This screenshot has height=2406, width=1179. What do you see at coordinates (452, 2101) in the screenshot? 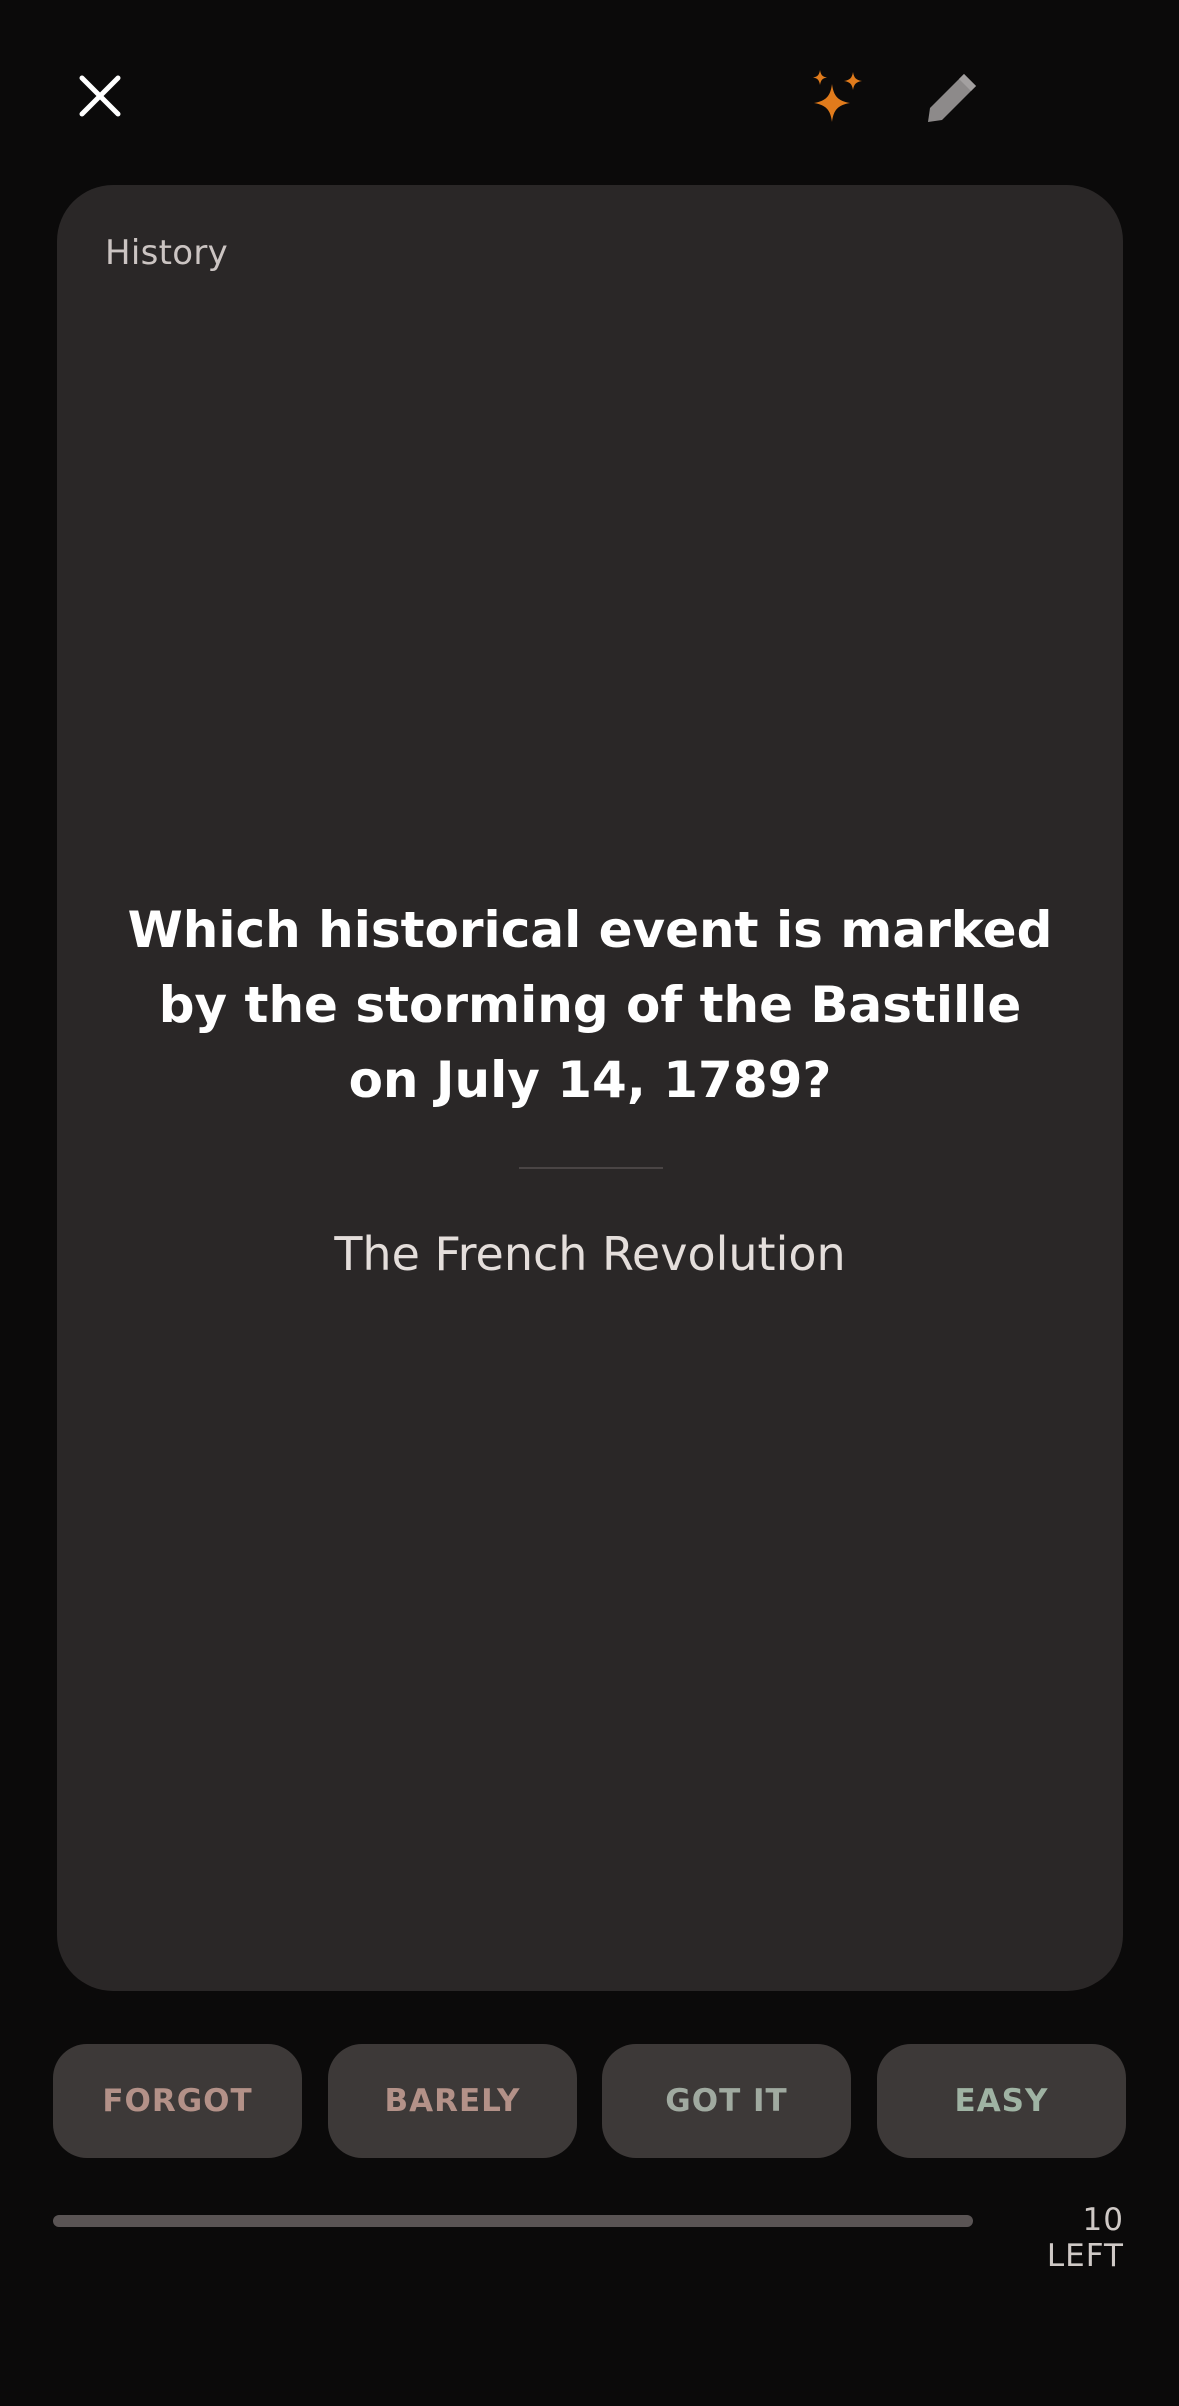
I see `barely-button: BARELY` at bounding box center [452, 2101].